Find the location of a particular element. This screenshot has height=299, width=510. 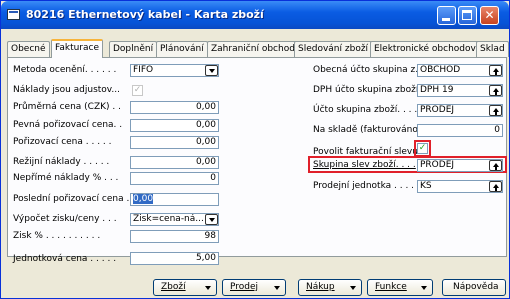

pevna-porizovaci-cena-label: Pevná pořizovací cena. . is located at coordinates (68, 125).